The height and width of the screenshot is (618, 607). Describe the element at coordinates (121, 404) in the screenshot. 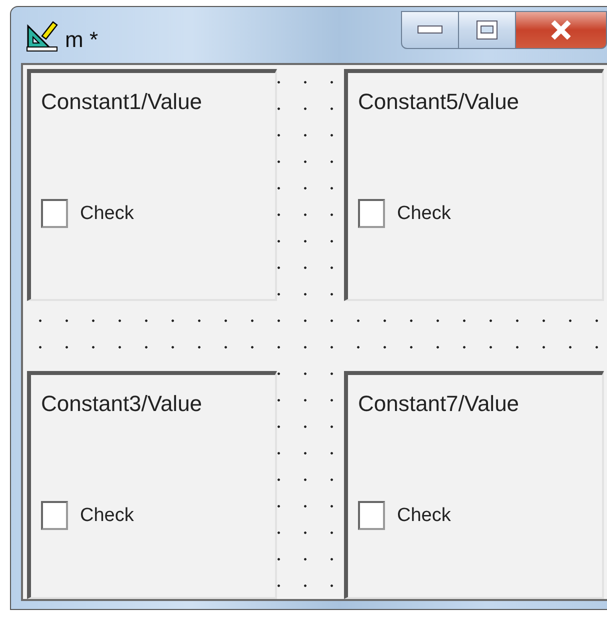

I see `panel-title: Constant3/Value` at that location.